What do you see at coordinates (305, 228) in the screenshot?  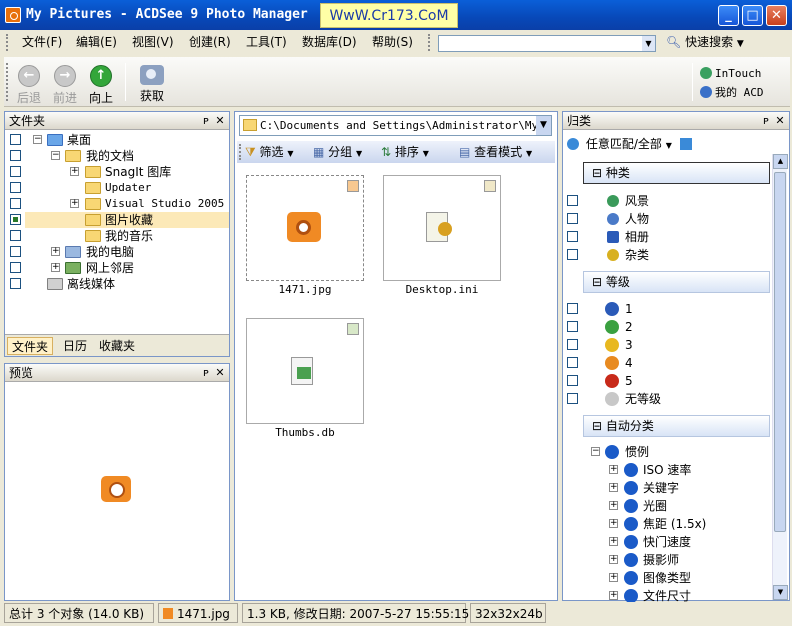 I see `thumbnail-1471-jpg` at bounding box center [305, 228].